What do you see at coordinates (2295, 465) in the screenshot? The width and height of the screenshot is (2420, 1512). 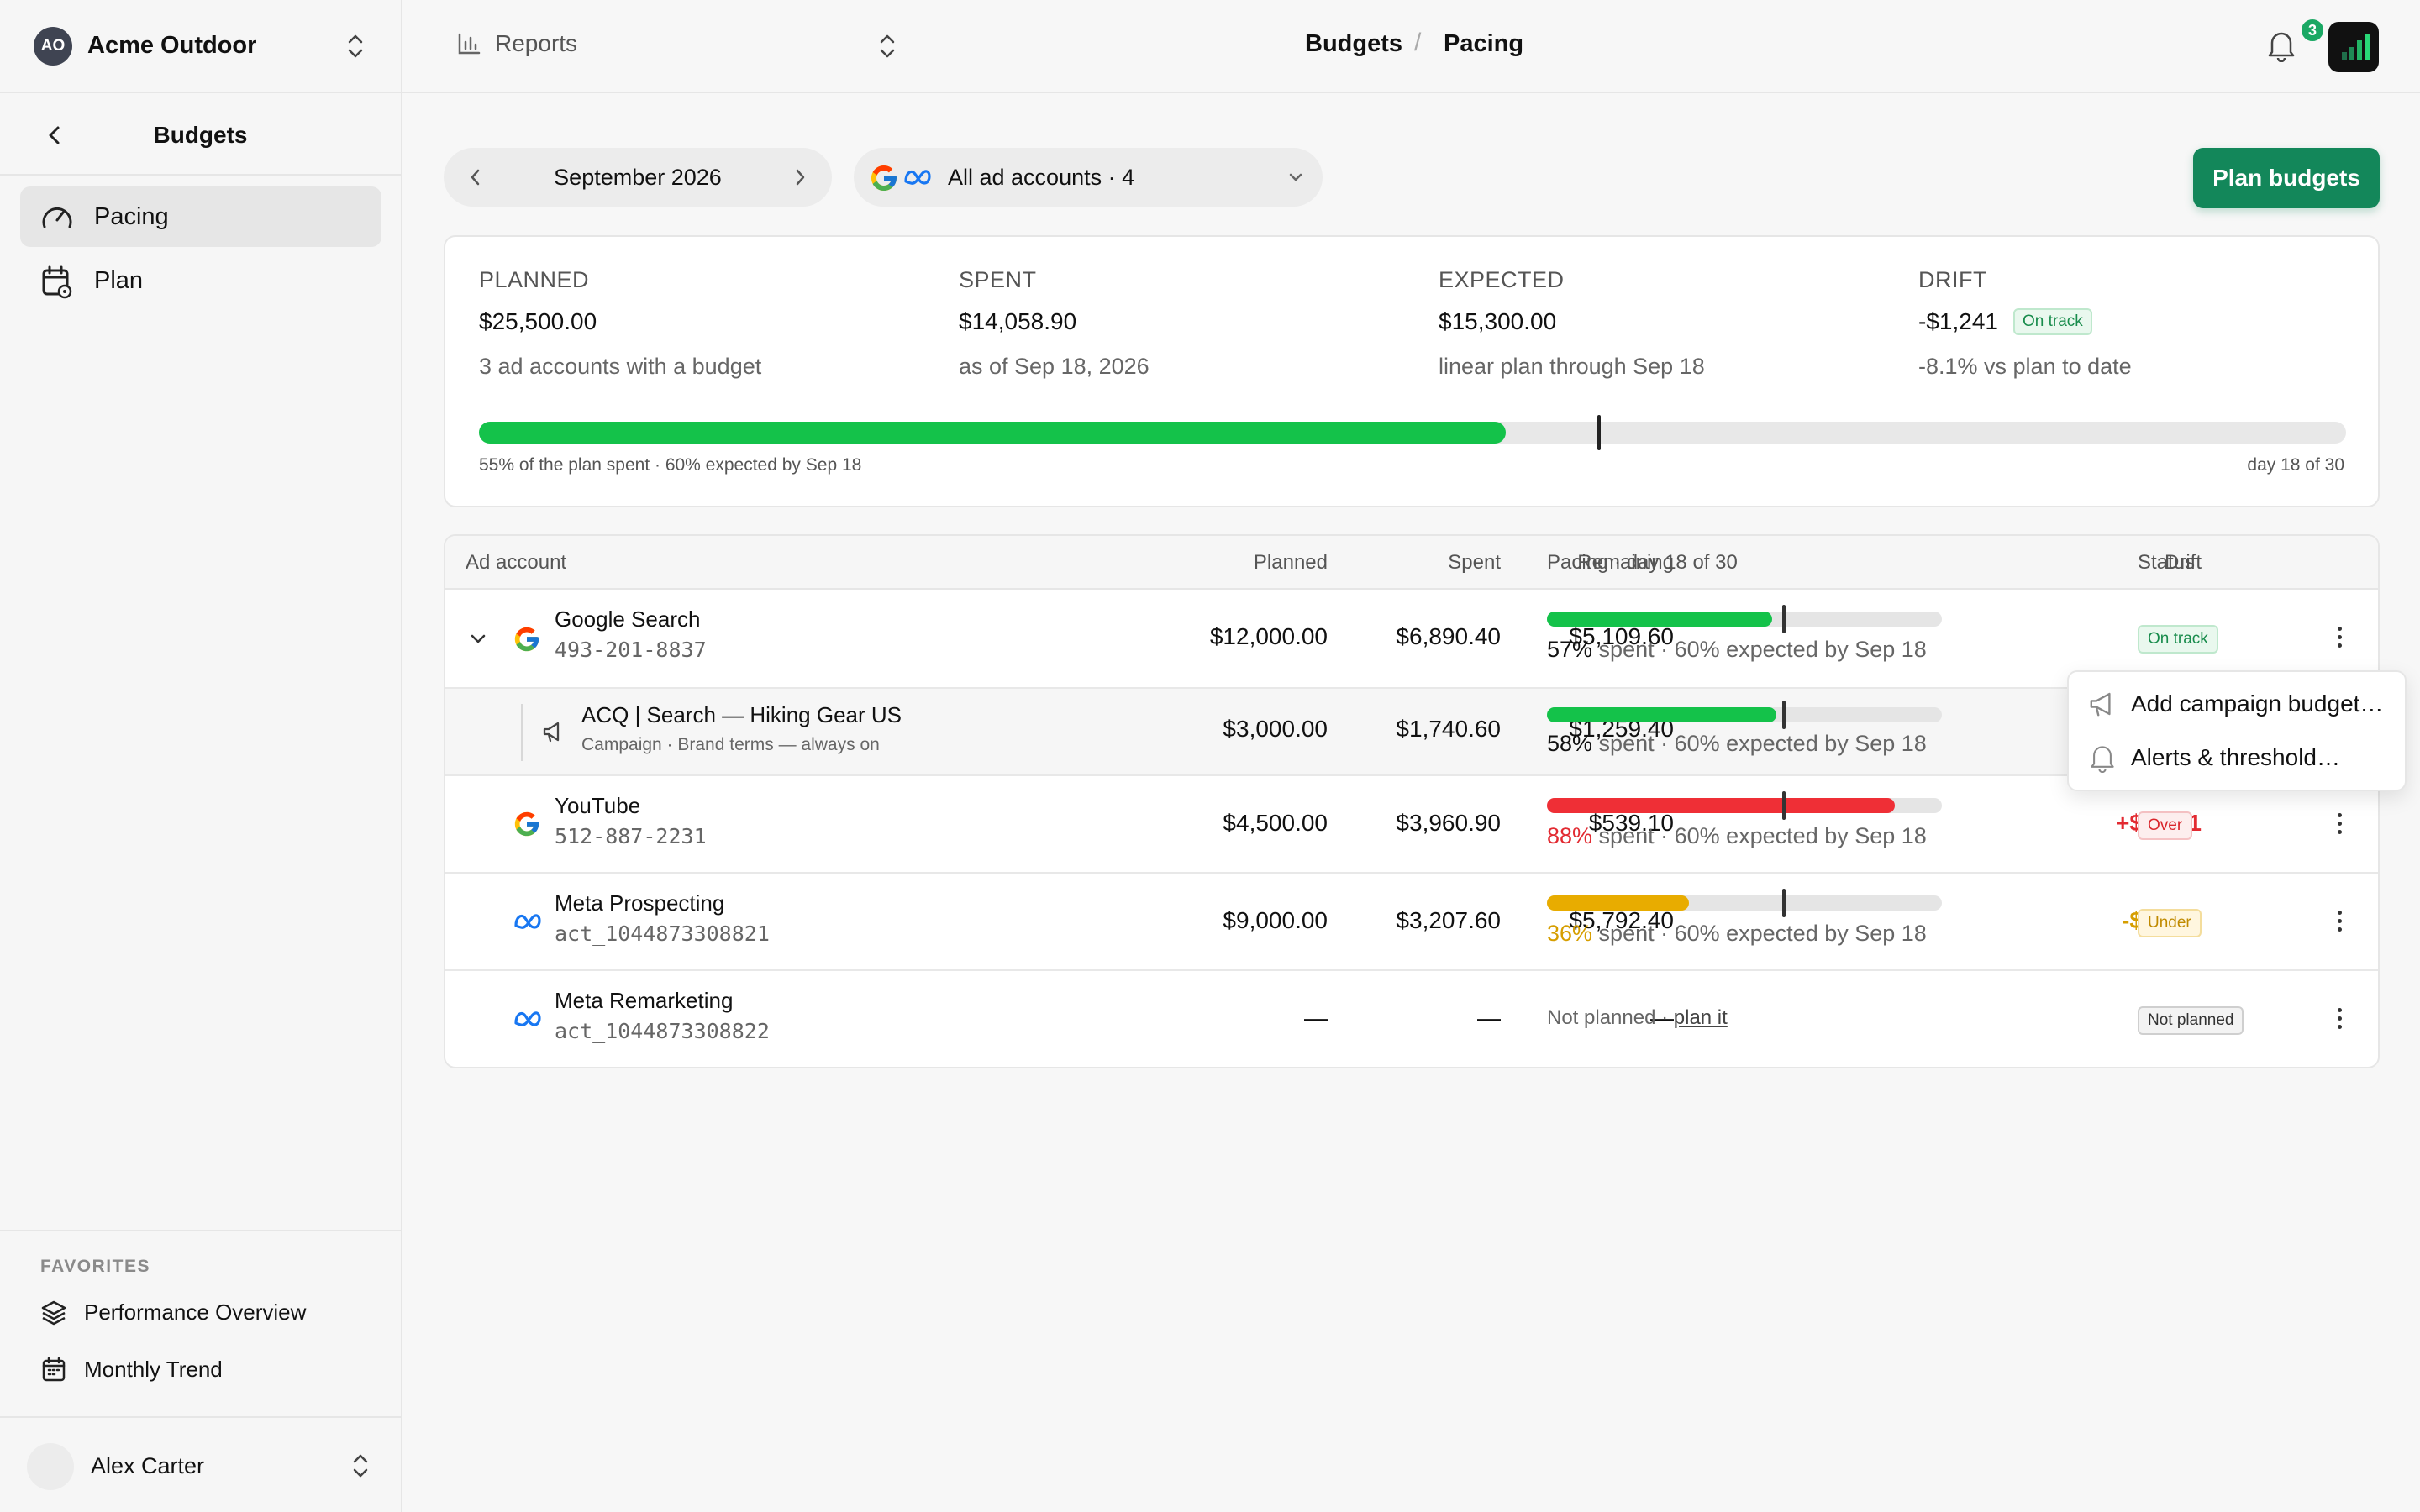 I see `progress-day-caption: day 18 of 30` at bounding box center [2295, 465].